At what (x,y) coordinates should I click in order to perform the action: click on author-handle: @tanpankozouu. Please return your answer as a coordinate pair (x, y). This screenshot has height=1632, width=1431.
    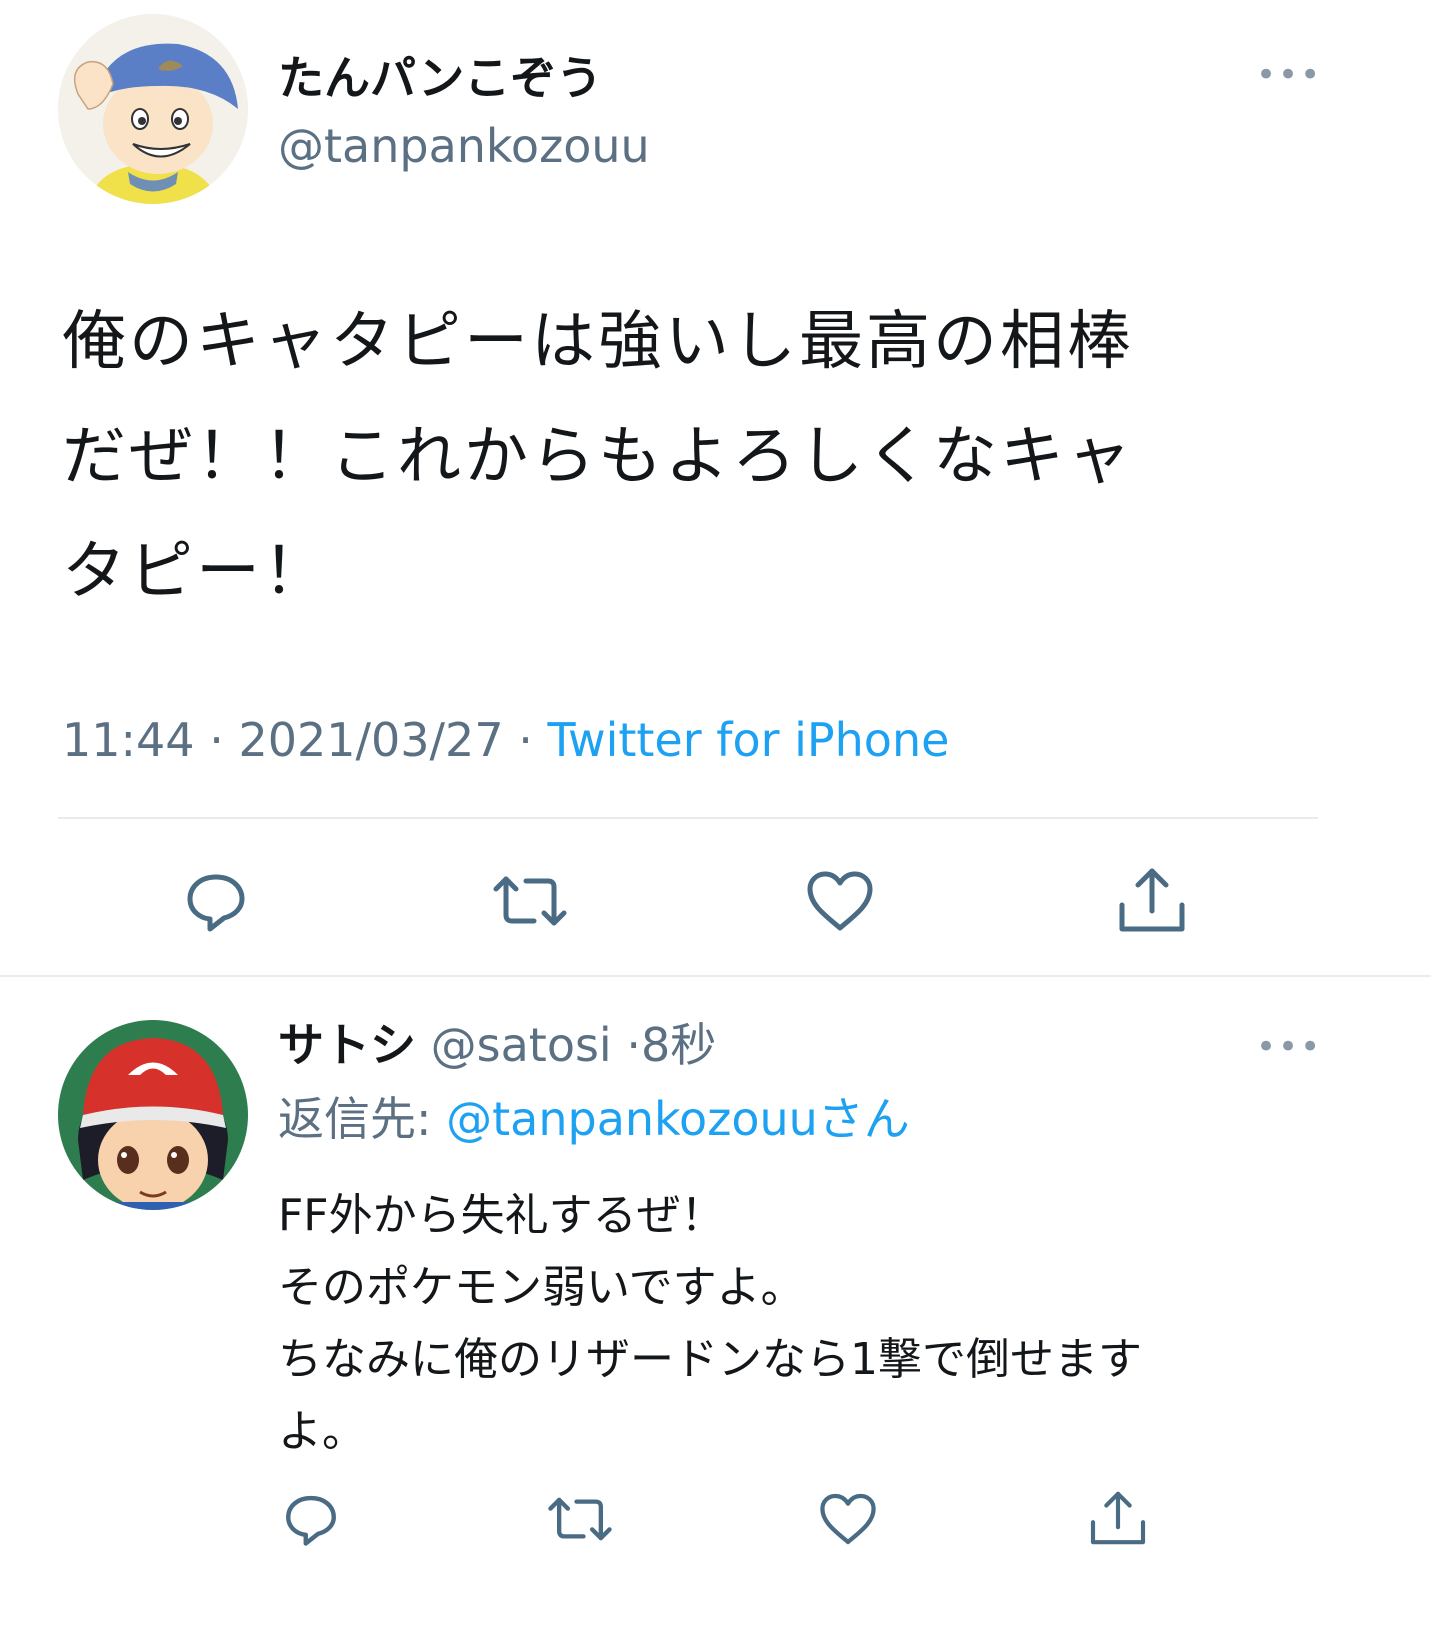
    Looking at the image, I should click on (464, 146).